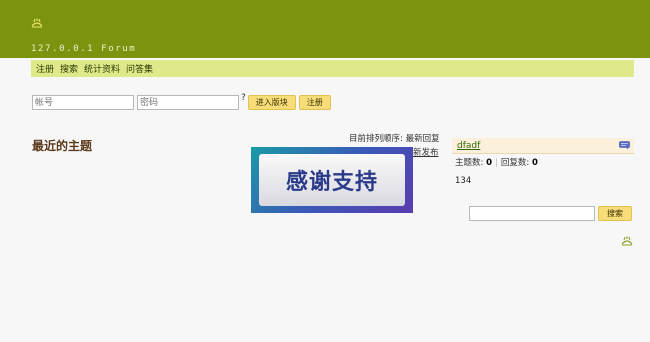 The image size is (650, 342). What do you see at coordinates (62, 146) in the screenshot?
I see `recent-topics-title: 最近的主题` at bounding box center [62, 146].